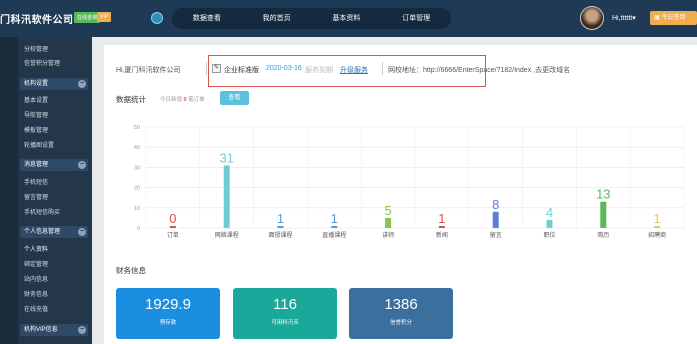 This screenshot has height=344, width=697. Describe the element at coordinates (207, 18) in the screenshot. I see `nav-data-view: 数据查看` at that location.